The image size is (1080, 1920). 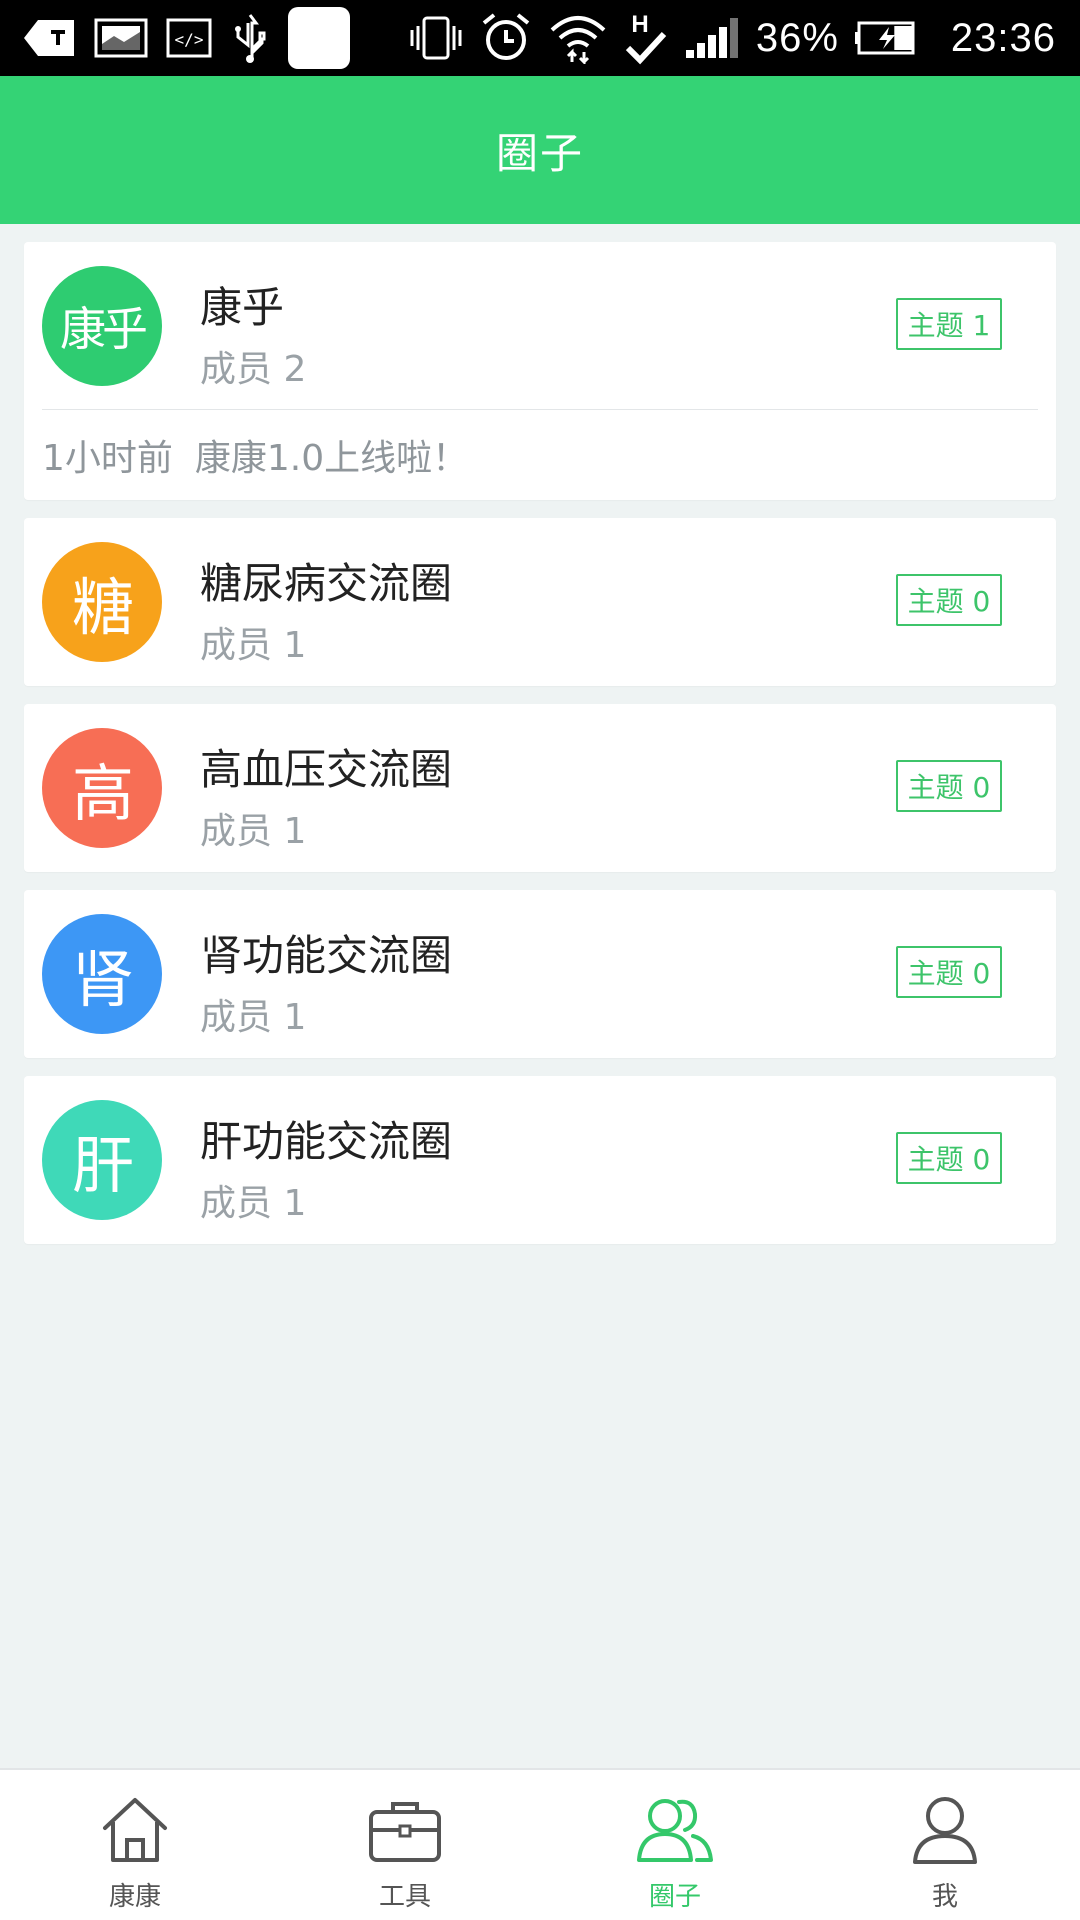 I want to click on svg-text: H, so click(x=639, y=24).